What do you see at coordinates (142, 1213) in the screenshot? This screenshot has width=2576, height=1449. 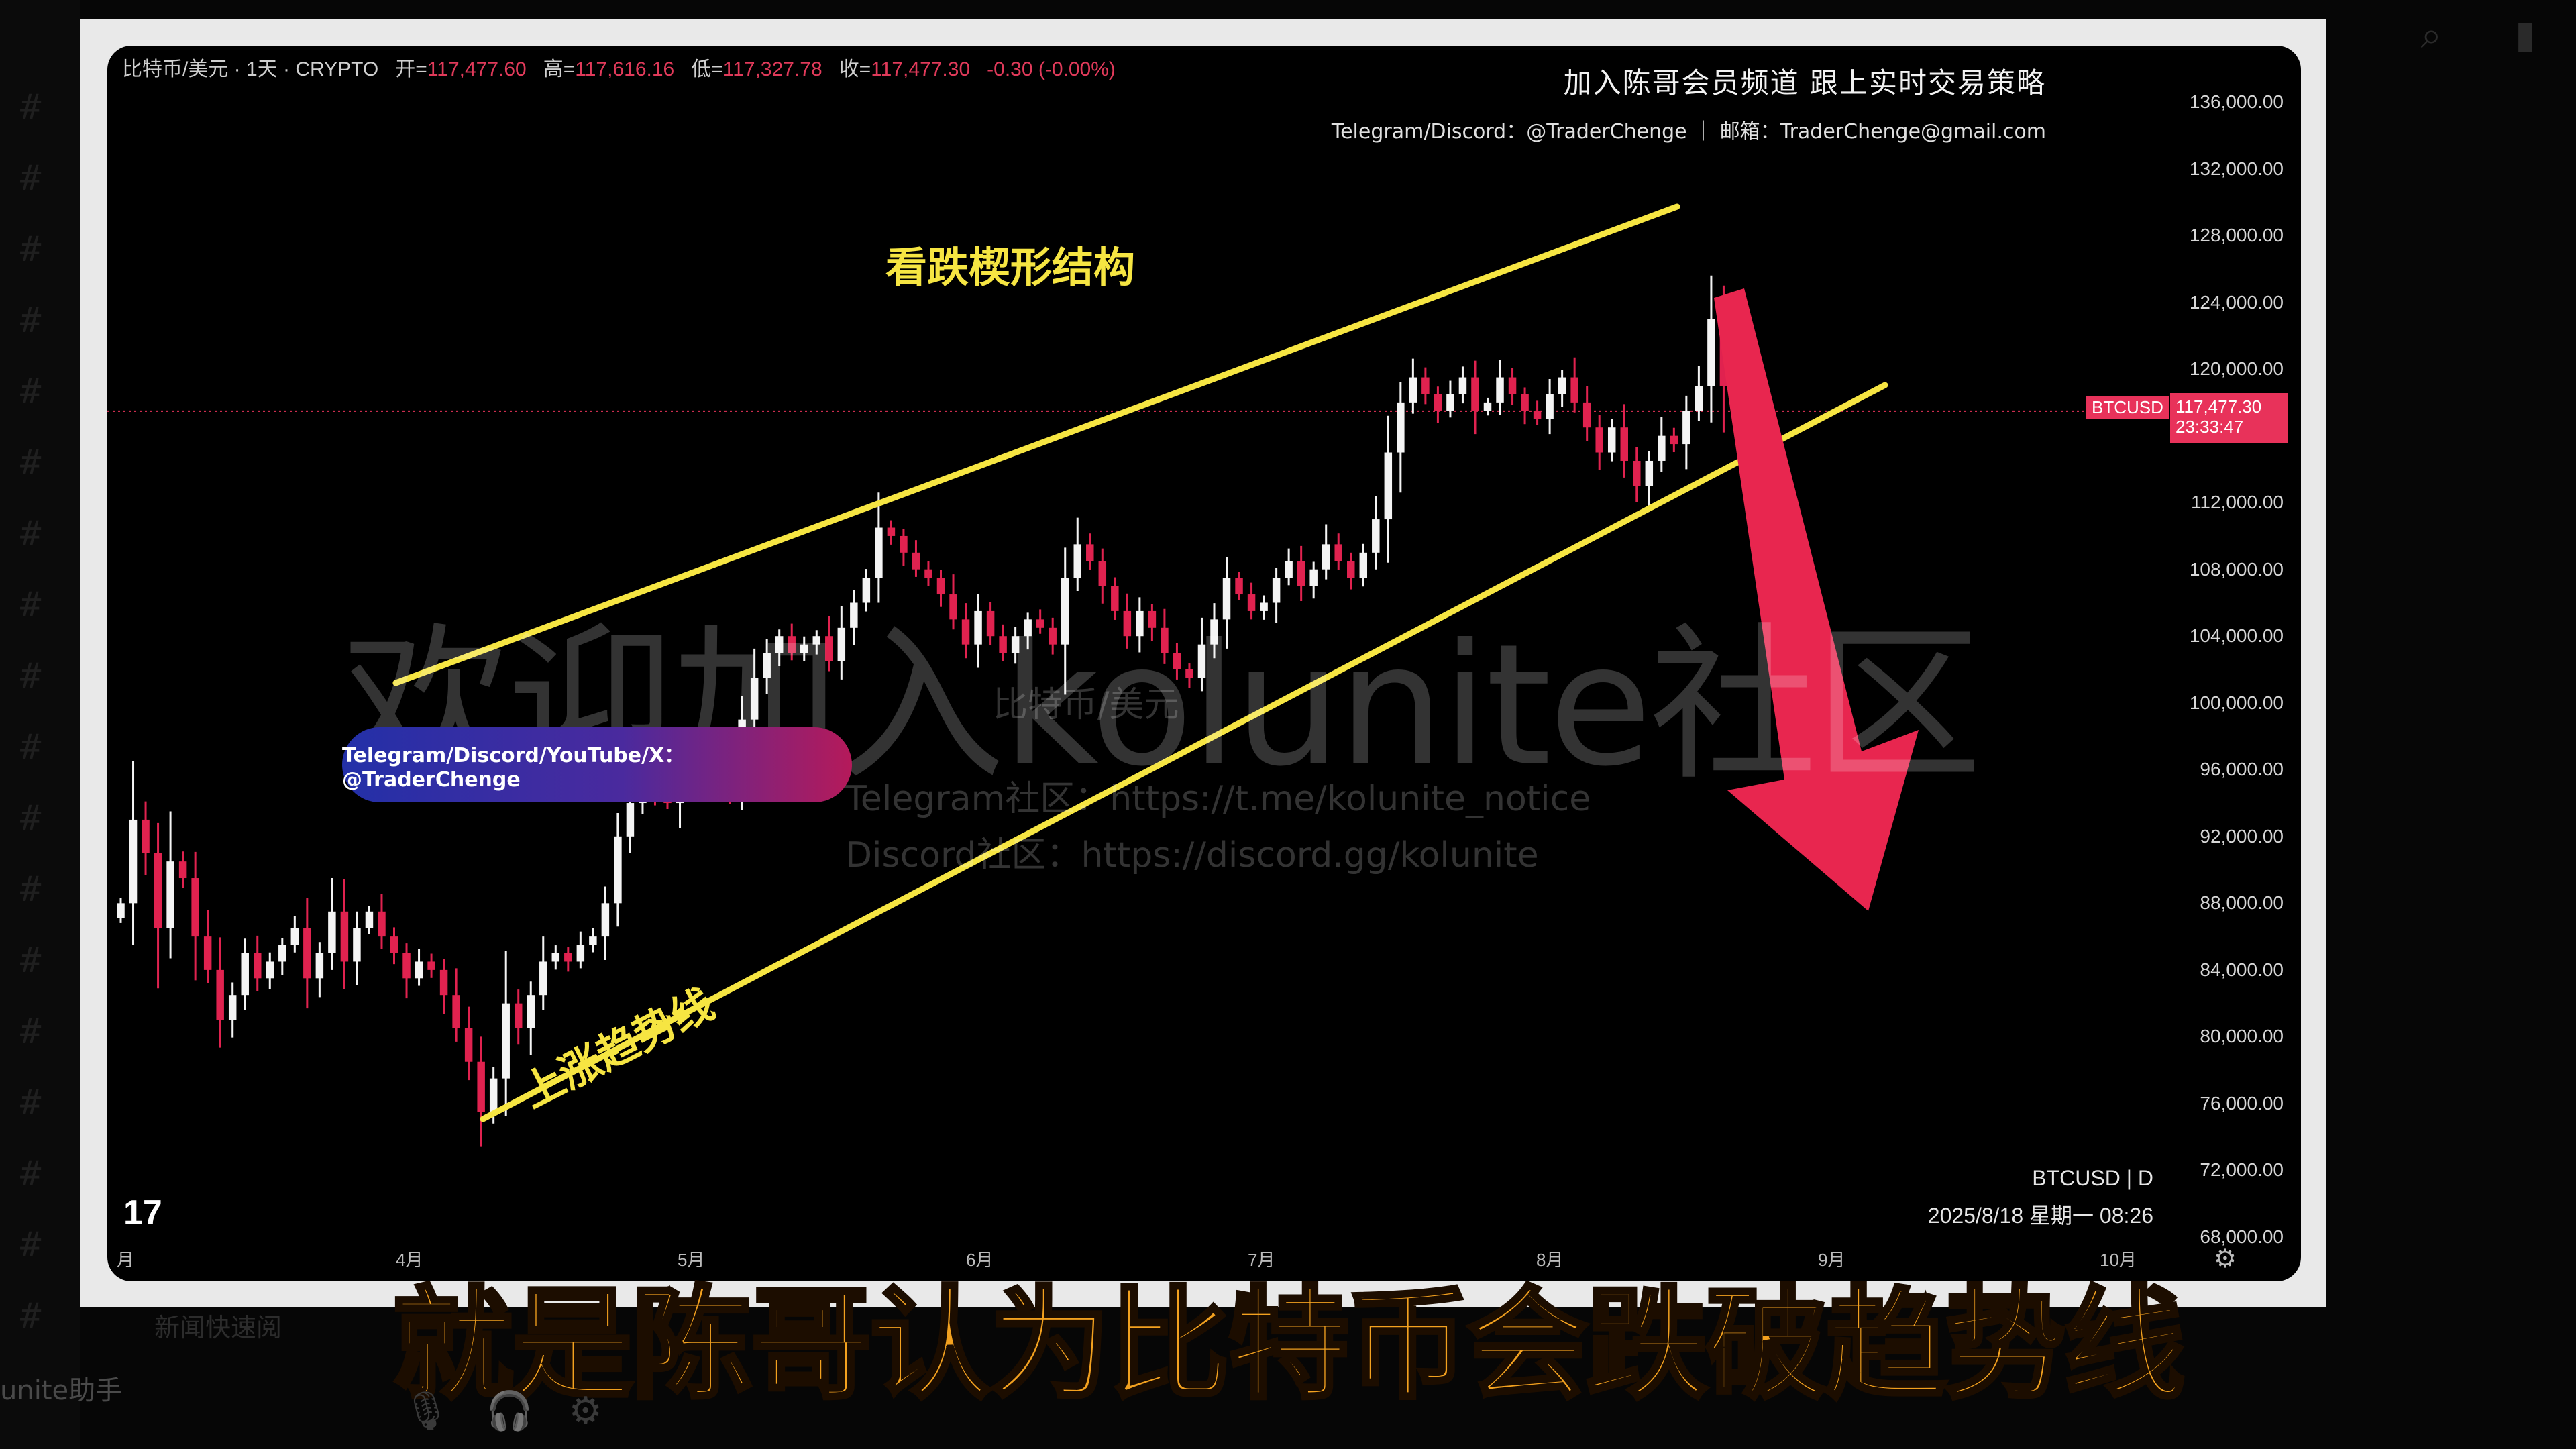 I see `tradingview-logo: 17` at bounding box center [142, 1213].